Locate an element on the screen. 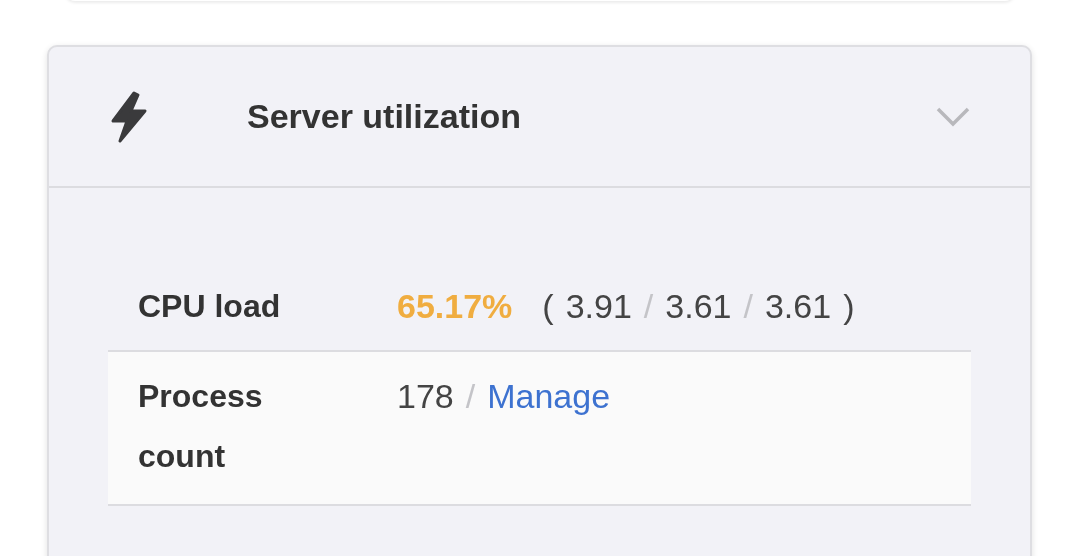  chevron-icon is located at coordinates (953, 116).